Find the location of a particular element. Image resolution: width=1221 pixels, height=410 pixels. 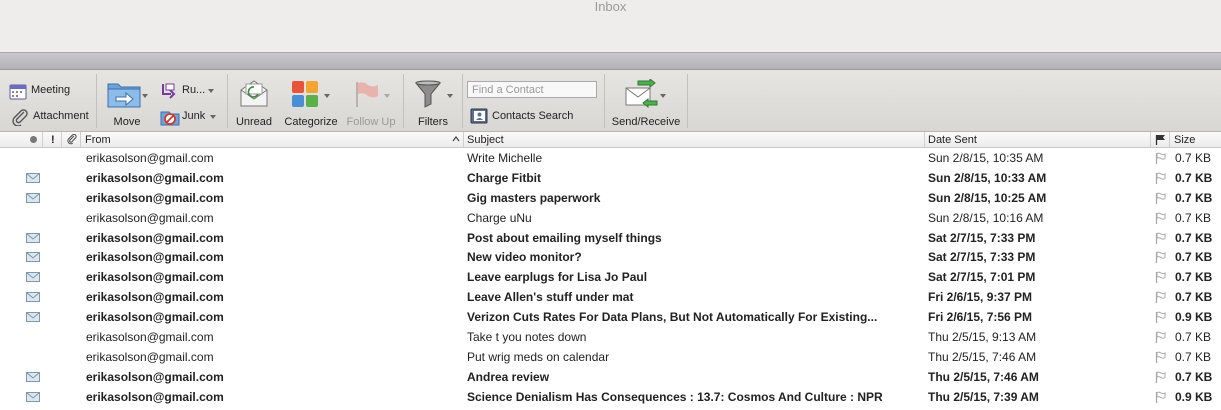

follow-up-button: Follow Up is located at coordinates (371, 103).